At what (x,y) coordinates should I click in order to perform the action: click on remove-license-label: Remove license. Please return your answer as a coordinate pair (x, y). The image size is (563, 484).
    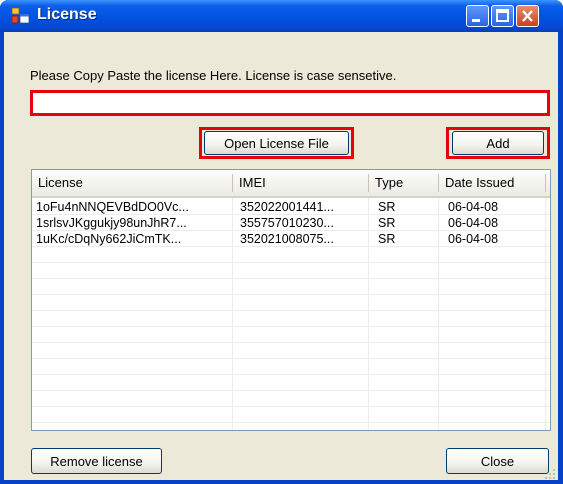
    Looking at the image, I should click on (96, 461).